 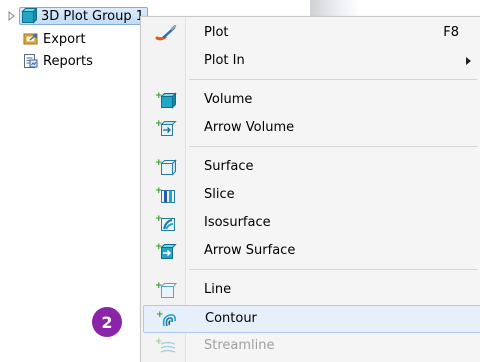 I want to click on menu-item-slice: + Slice, so click(x=311, y=195).